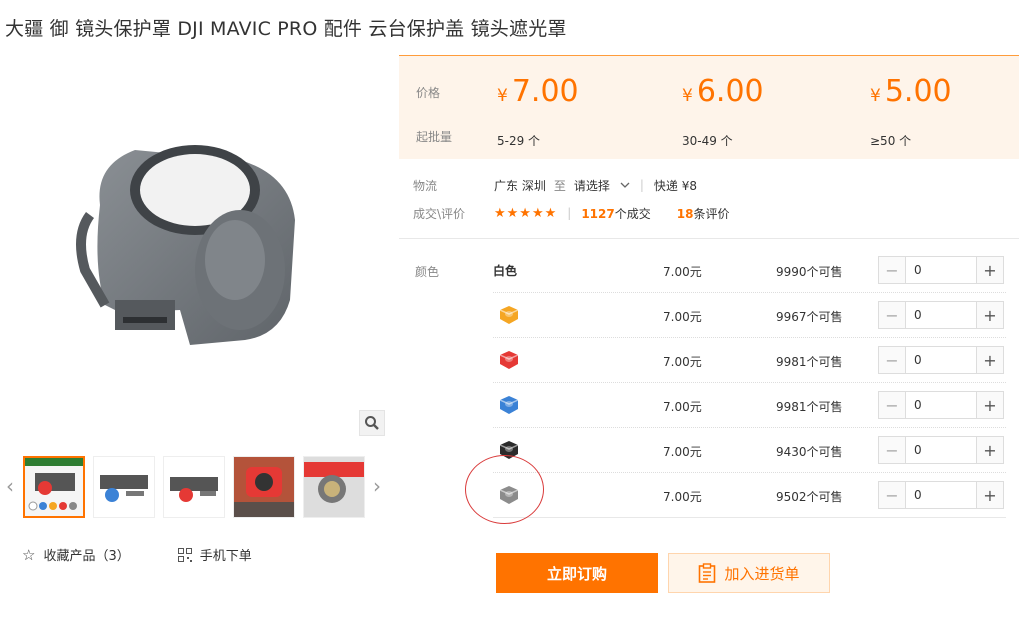 The image size is (1019, 621). Describe the element at coordinates (625, 185) in the screenshot. I see `chevron-down-icon` at that location.